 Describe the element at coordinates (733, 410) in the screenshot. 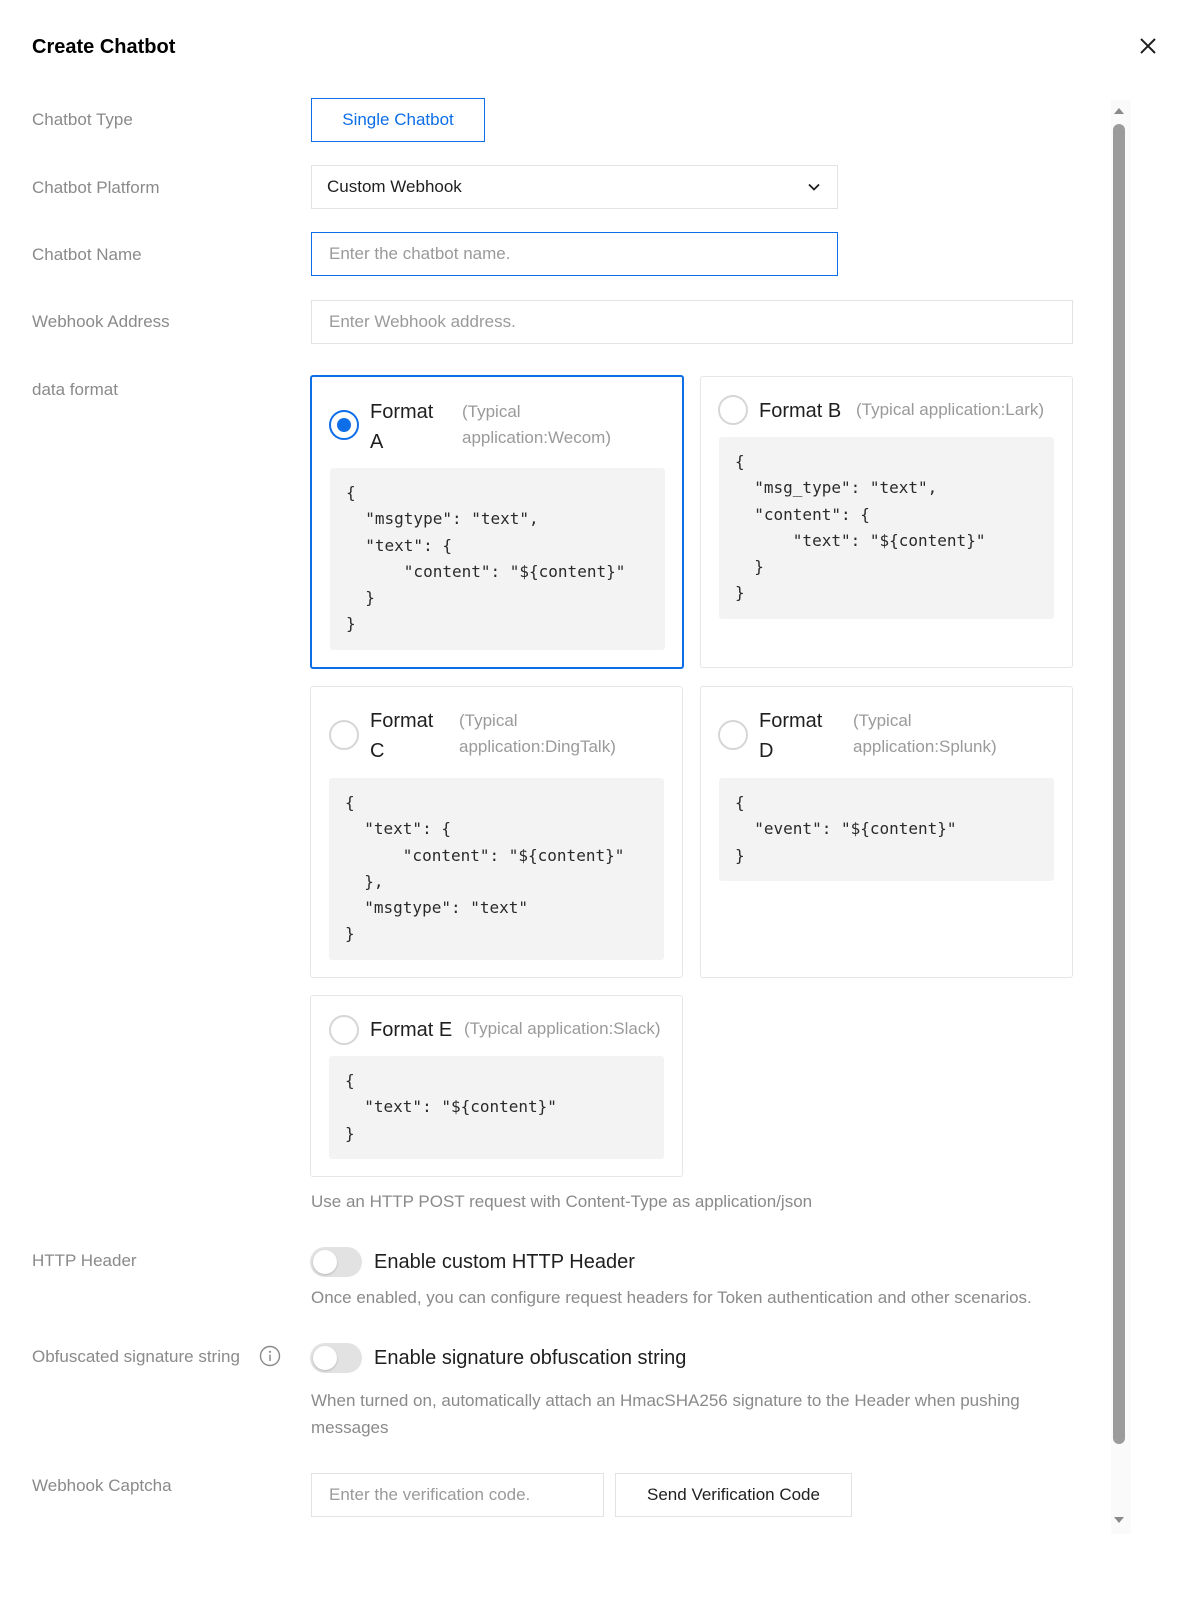

I see `format-b-radio` at that location.